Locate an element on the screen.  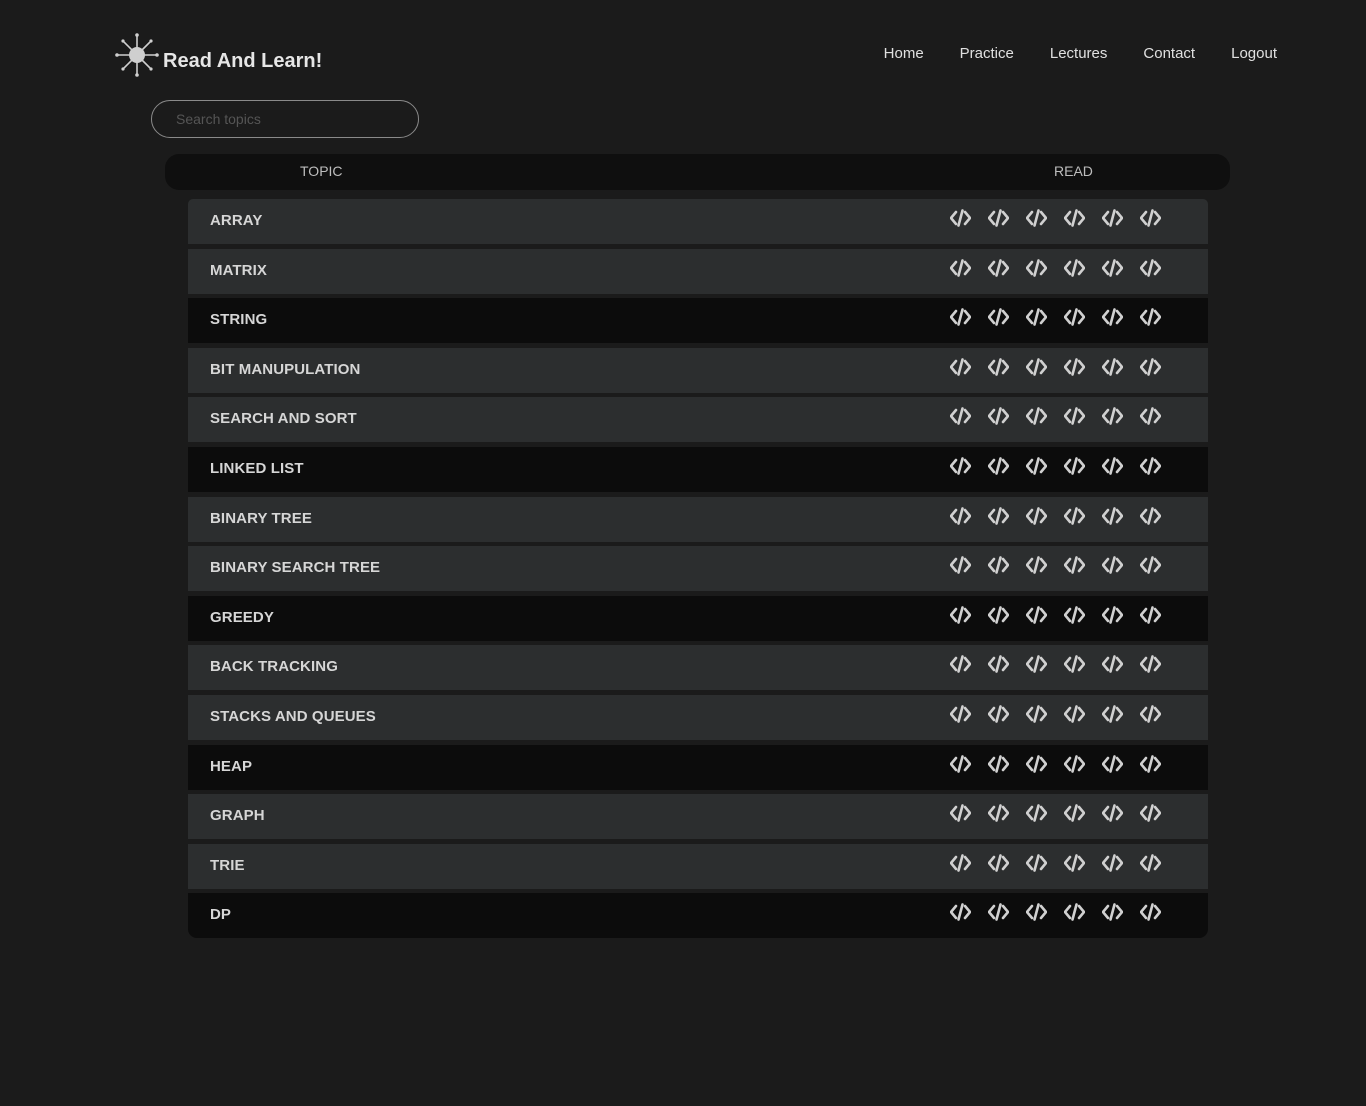
nav-contact: Contact is located at coordinates (1169, 53).